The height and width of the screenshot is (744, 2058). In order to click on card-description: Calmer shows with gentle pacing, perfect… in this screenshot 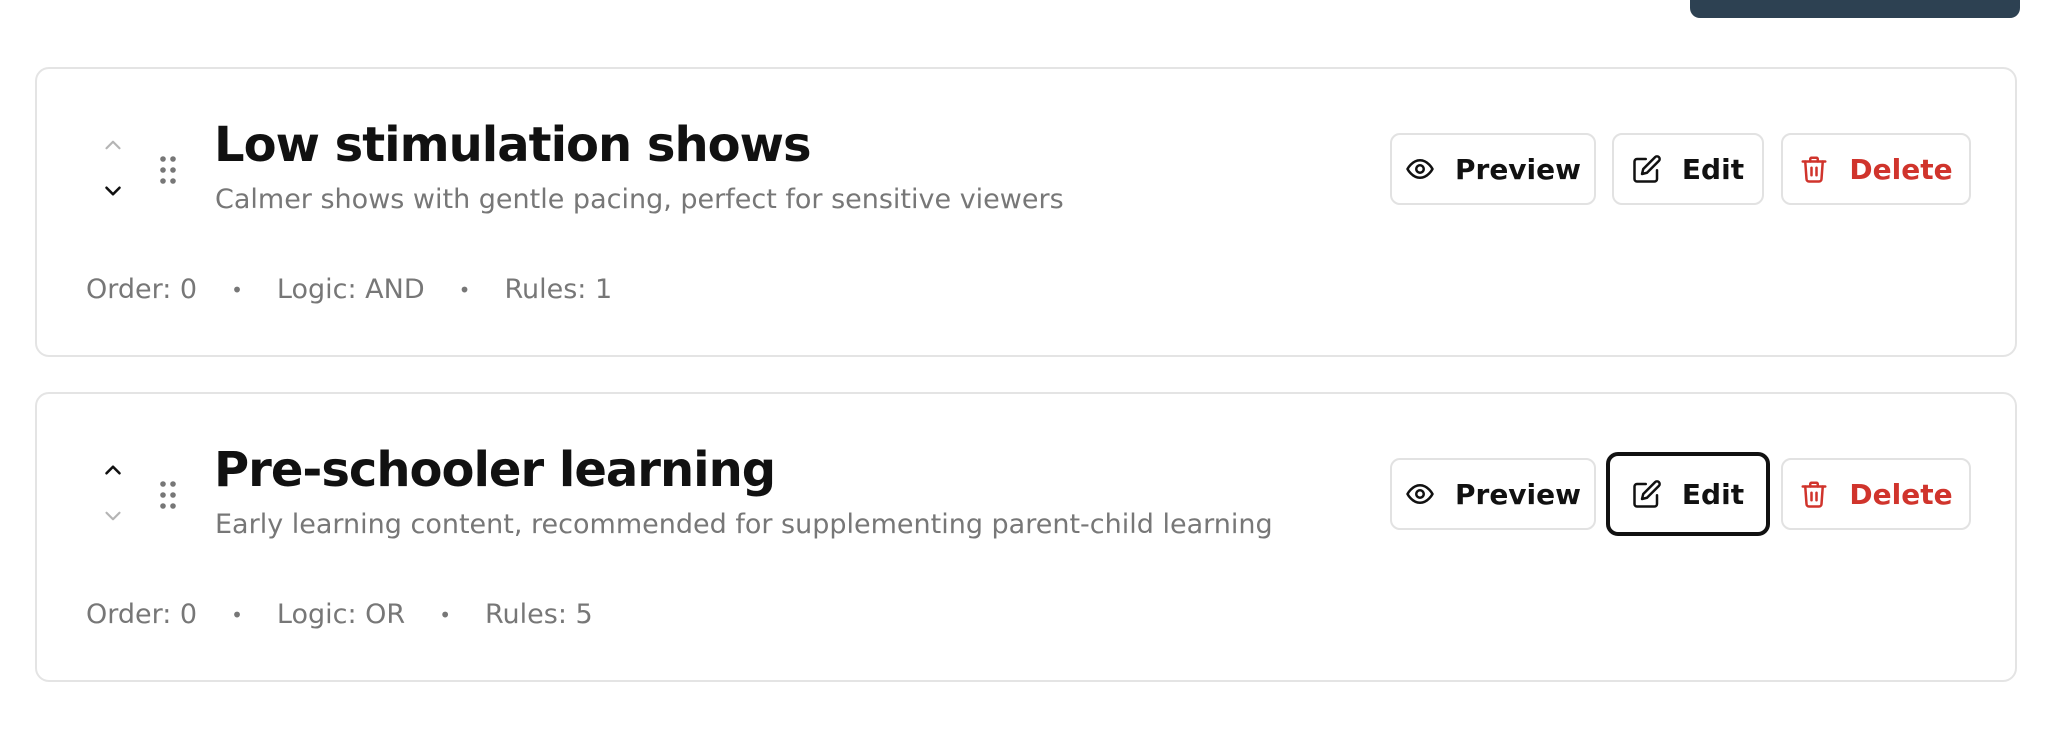, I will do `click(639, 199)`.